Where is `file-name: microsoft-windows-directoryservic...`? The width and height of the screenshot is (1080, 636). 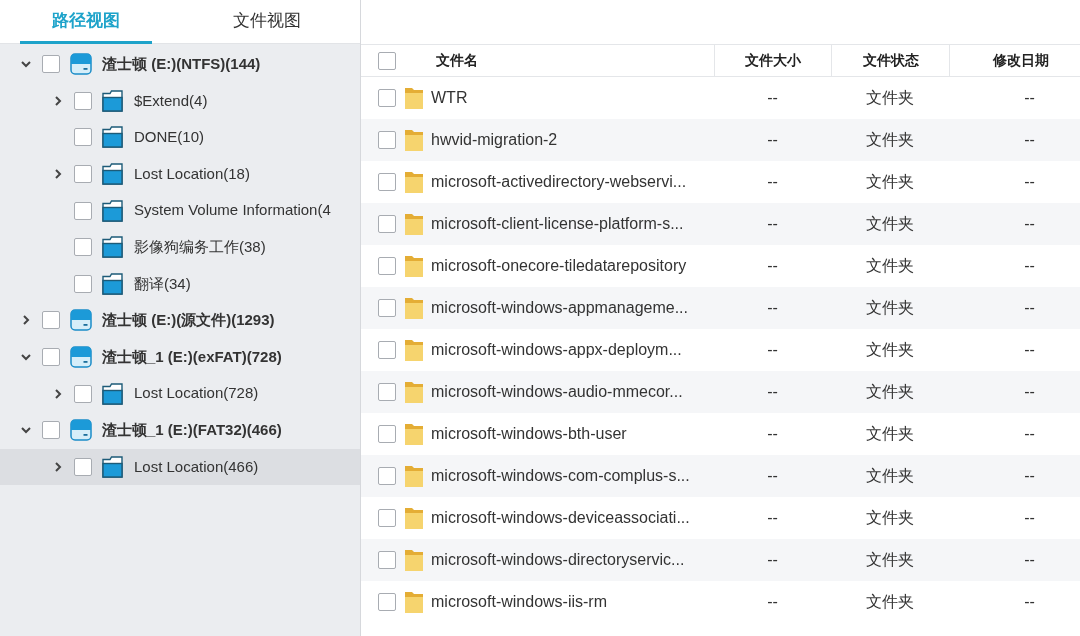 file-name: microsoft-windows-directoryservic... is located at coordinates (558, 560).